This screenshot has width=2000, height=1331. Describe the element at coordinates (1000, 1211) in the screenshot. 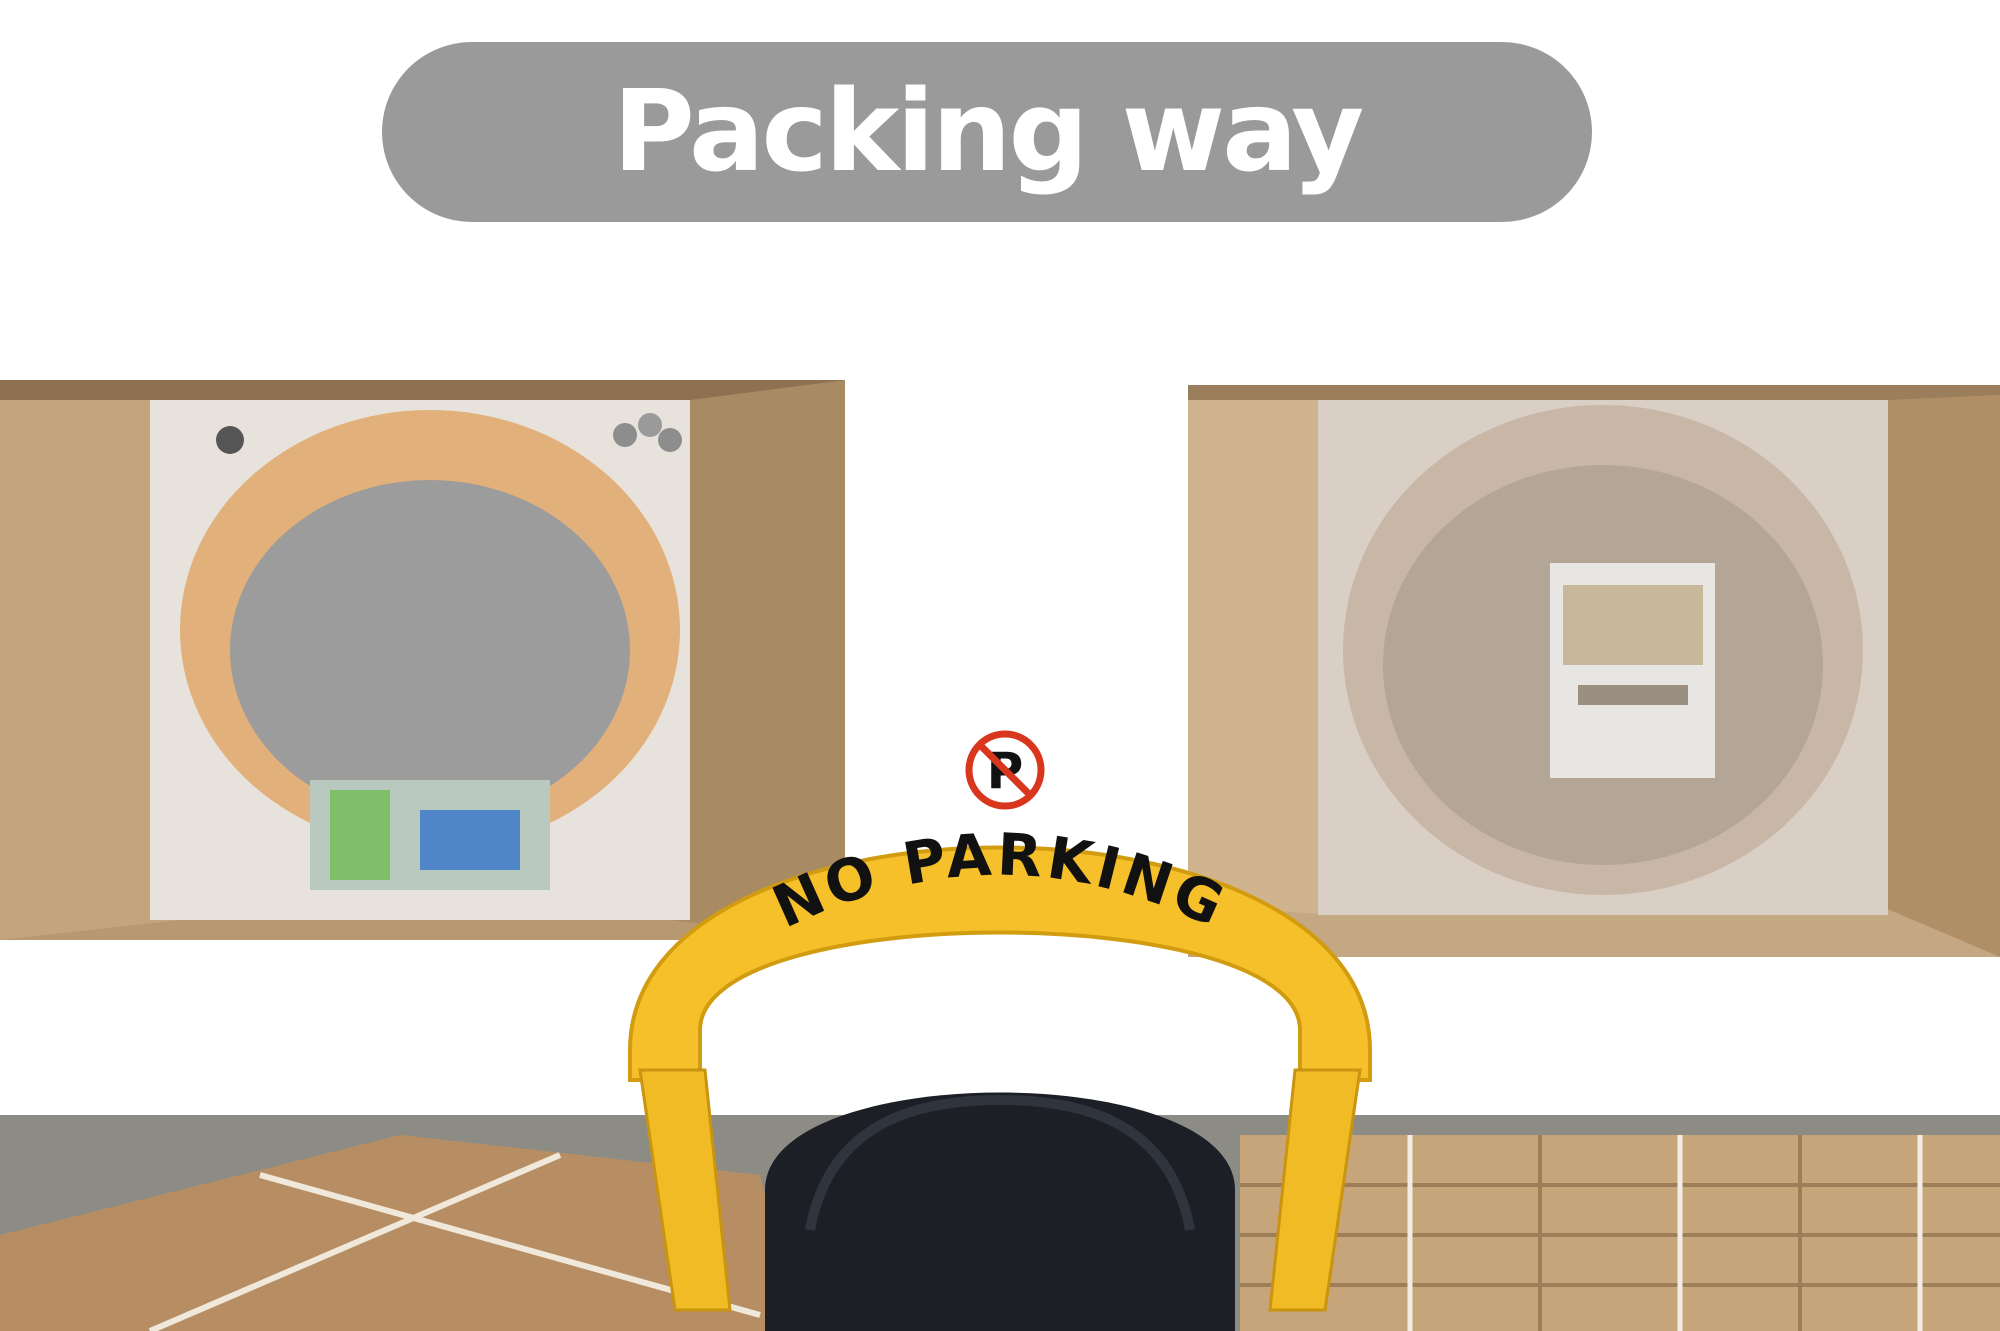

I see `lock-body` at that location.